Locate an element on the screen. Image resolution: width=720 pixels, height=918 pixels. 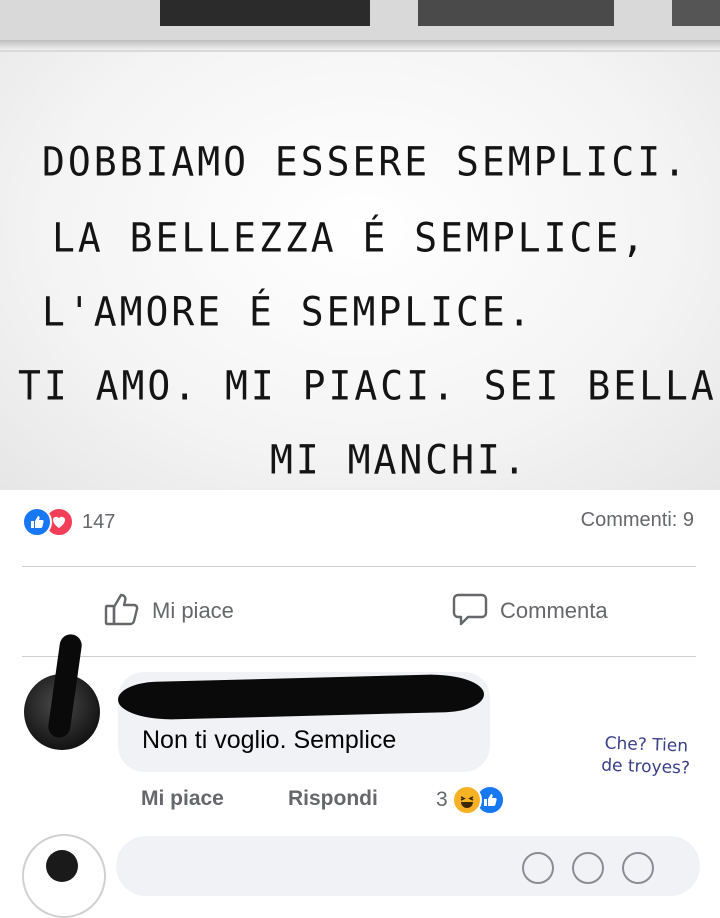
thumbs-up-icon is located at coordinates (122, 611).